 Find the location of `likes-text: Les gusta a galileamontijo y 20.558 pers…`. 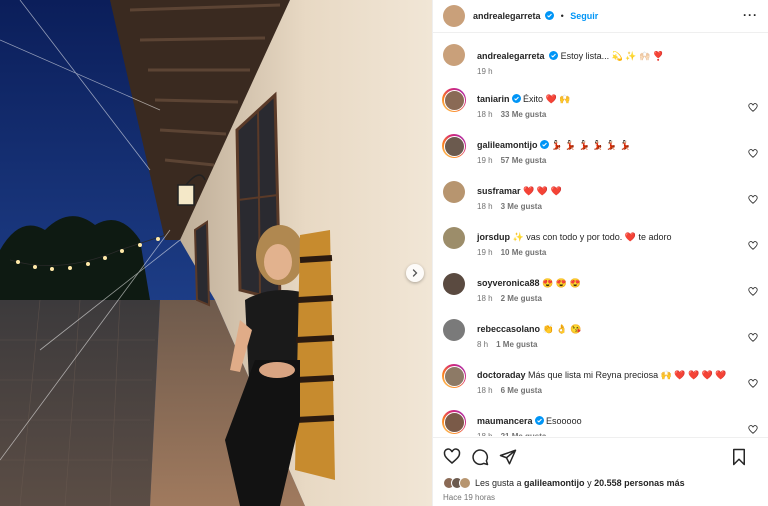

likes-text: Les gusta a galileamontijo y 20.558 pers… is located at coordinates (580, 483).